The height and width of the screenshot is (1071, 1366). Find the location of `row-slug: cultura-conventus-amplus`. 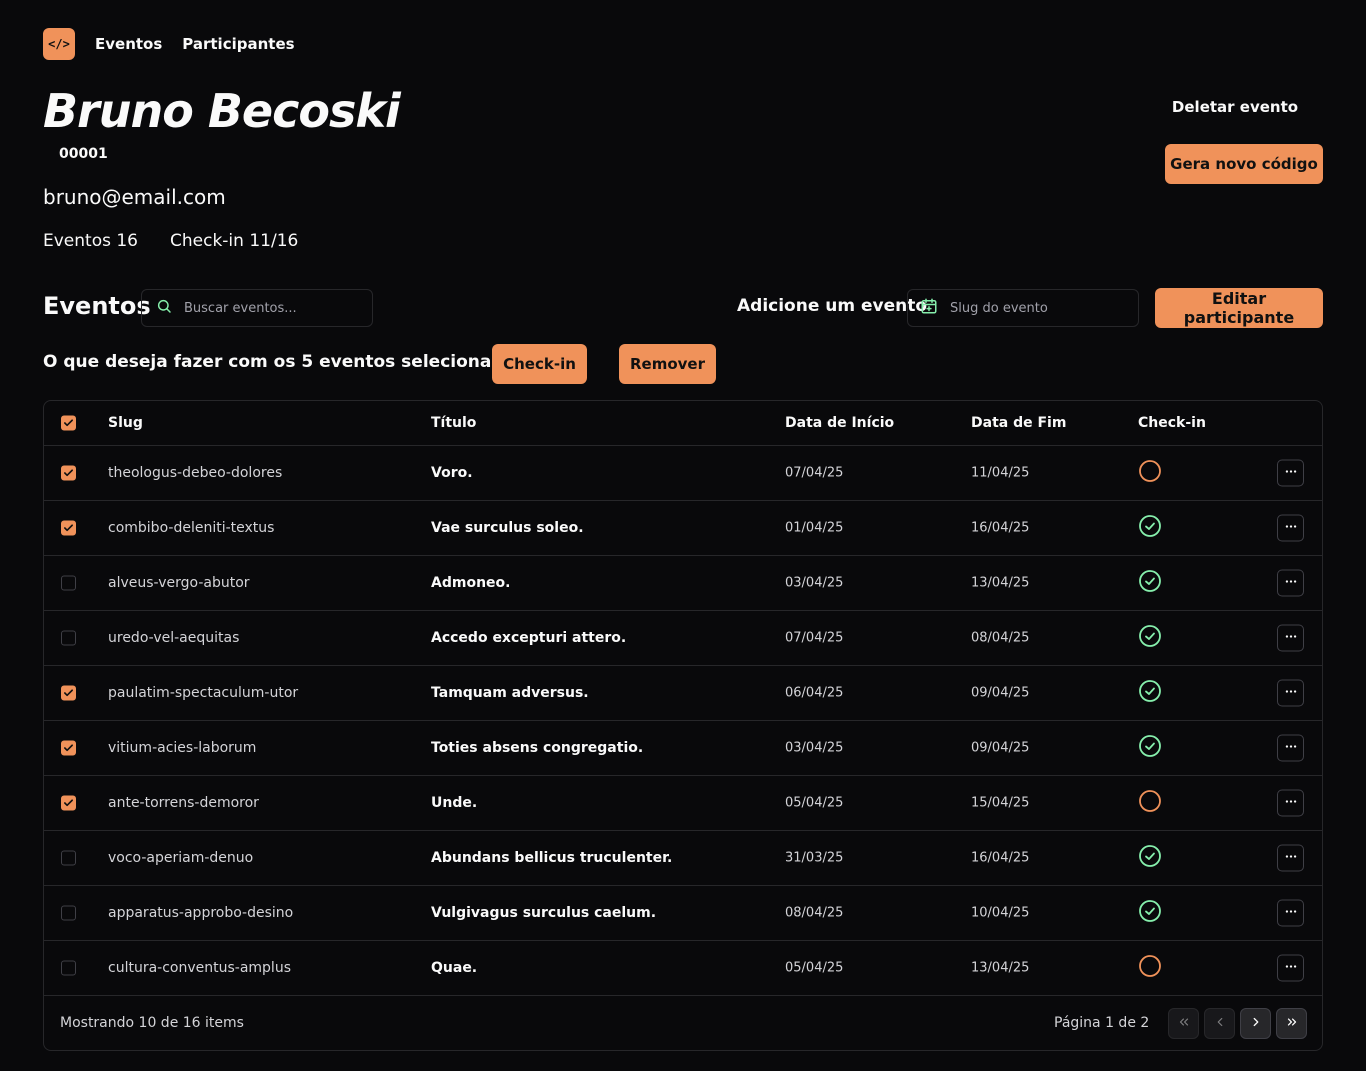

row-slug: cultura-conventus-amplus is located at coordinates (199, 968).